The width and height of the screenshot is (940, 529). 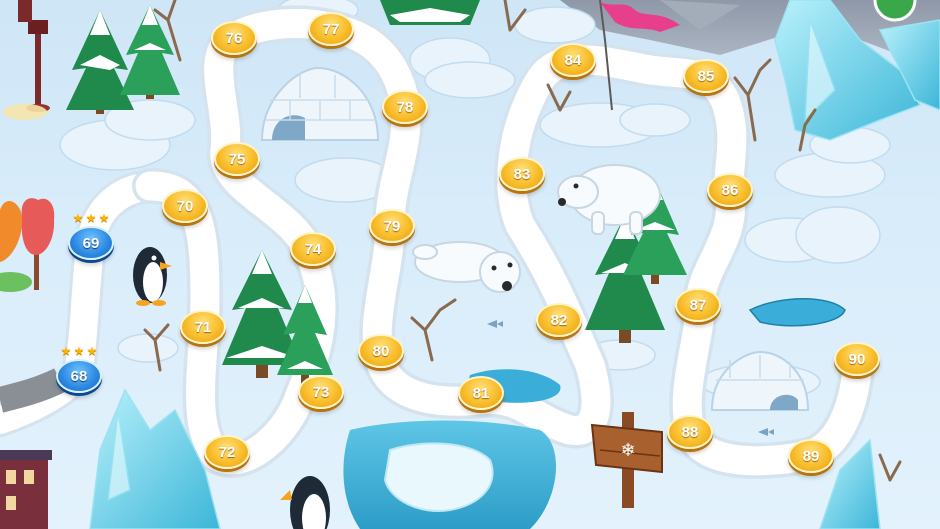 What do you see at coordinates (26, 60) in the screenshot?
I see `lamp-posts` at bounding box center [26, 60].